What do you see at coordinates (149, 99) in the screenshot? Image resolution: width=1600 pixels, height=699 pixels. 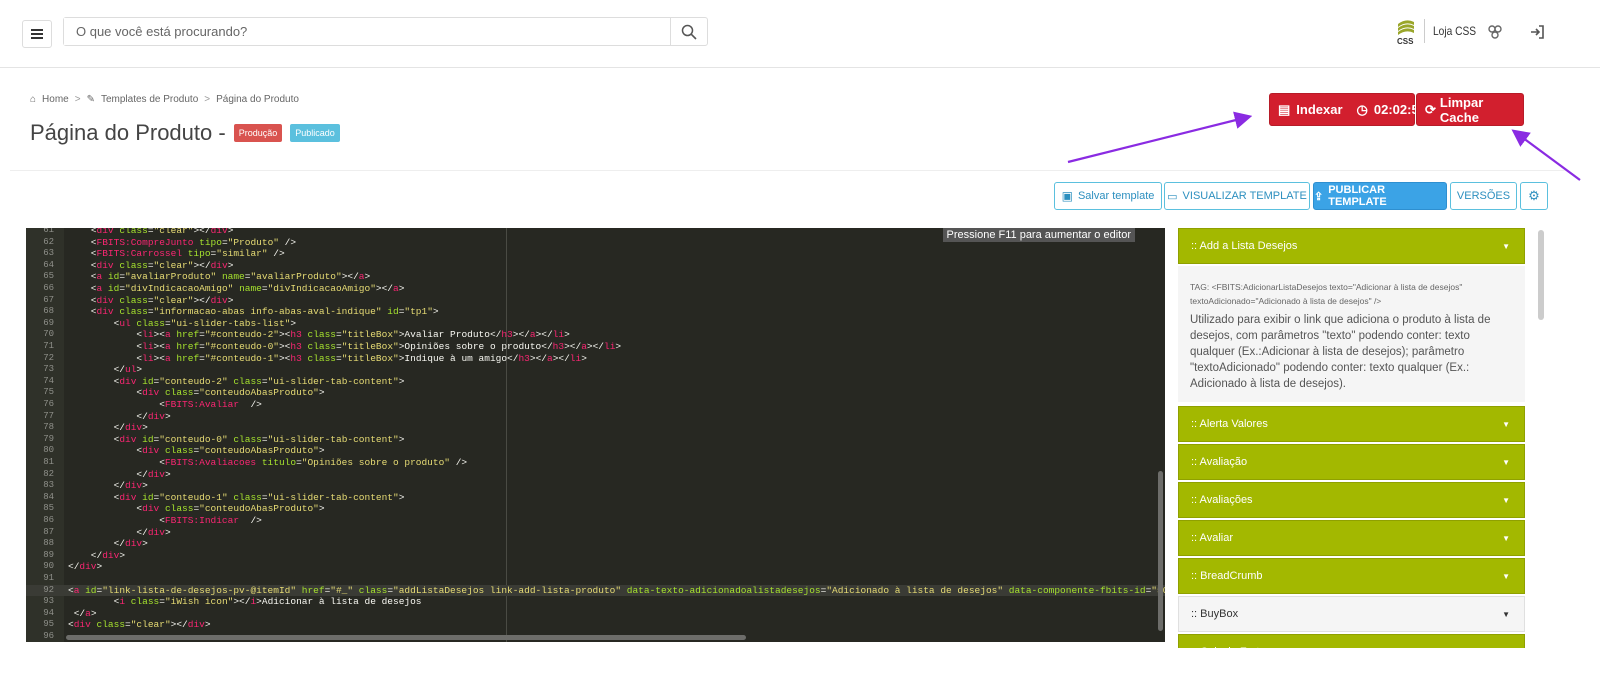 I see `breadcrumb-templates: Templates de Produto` at bounding box center [149, 99].